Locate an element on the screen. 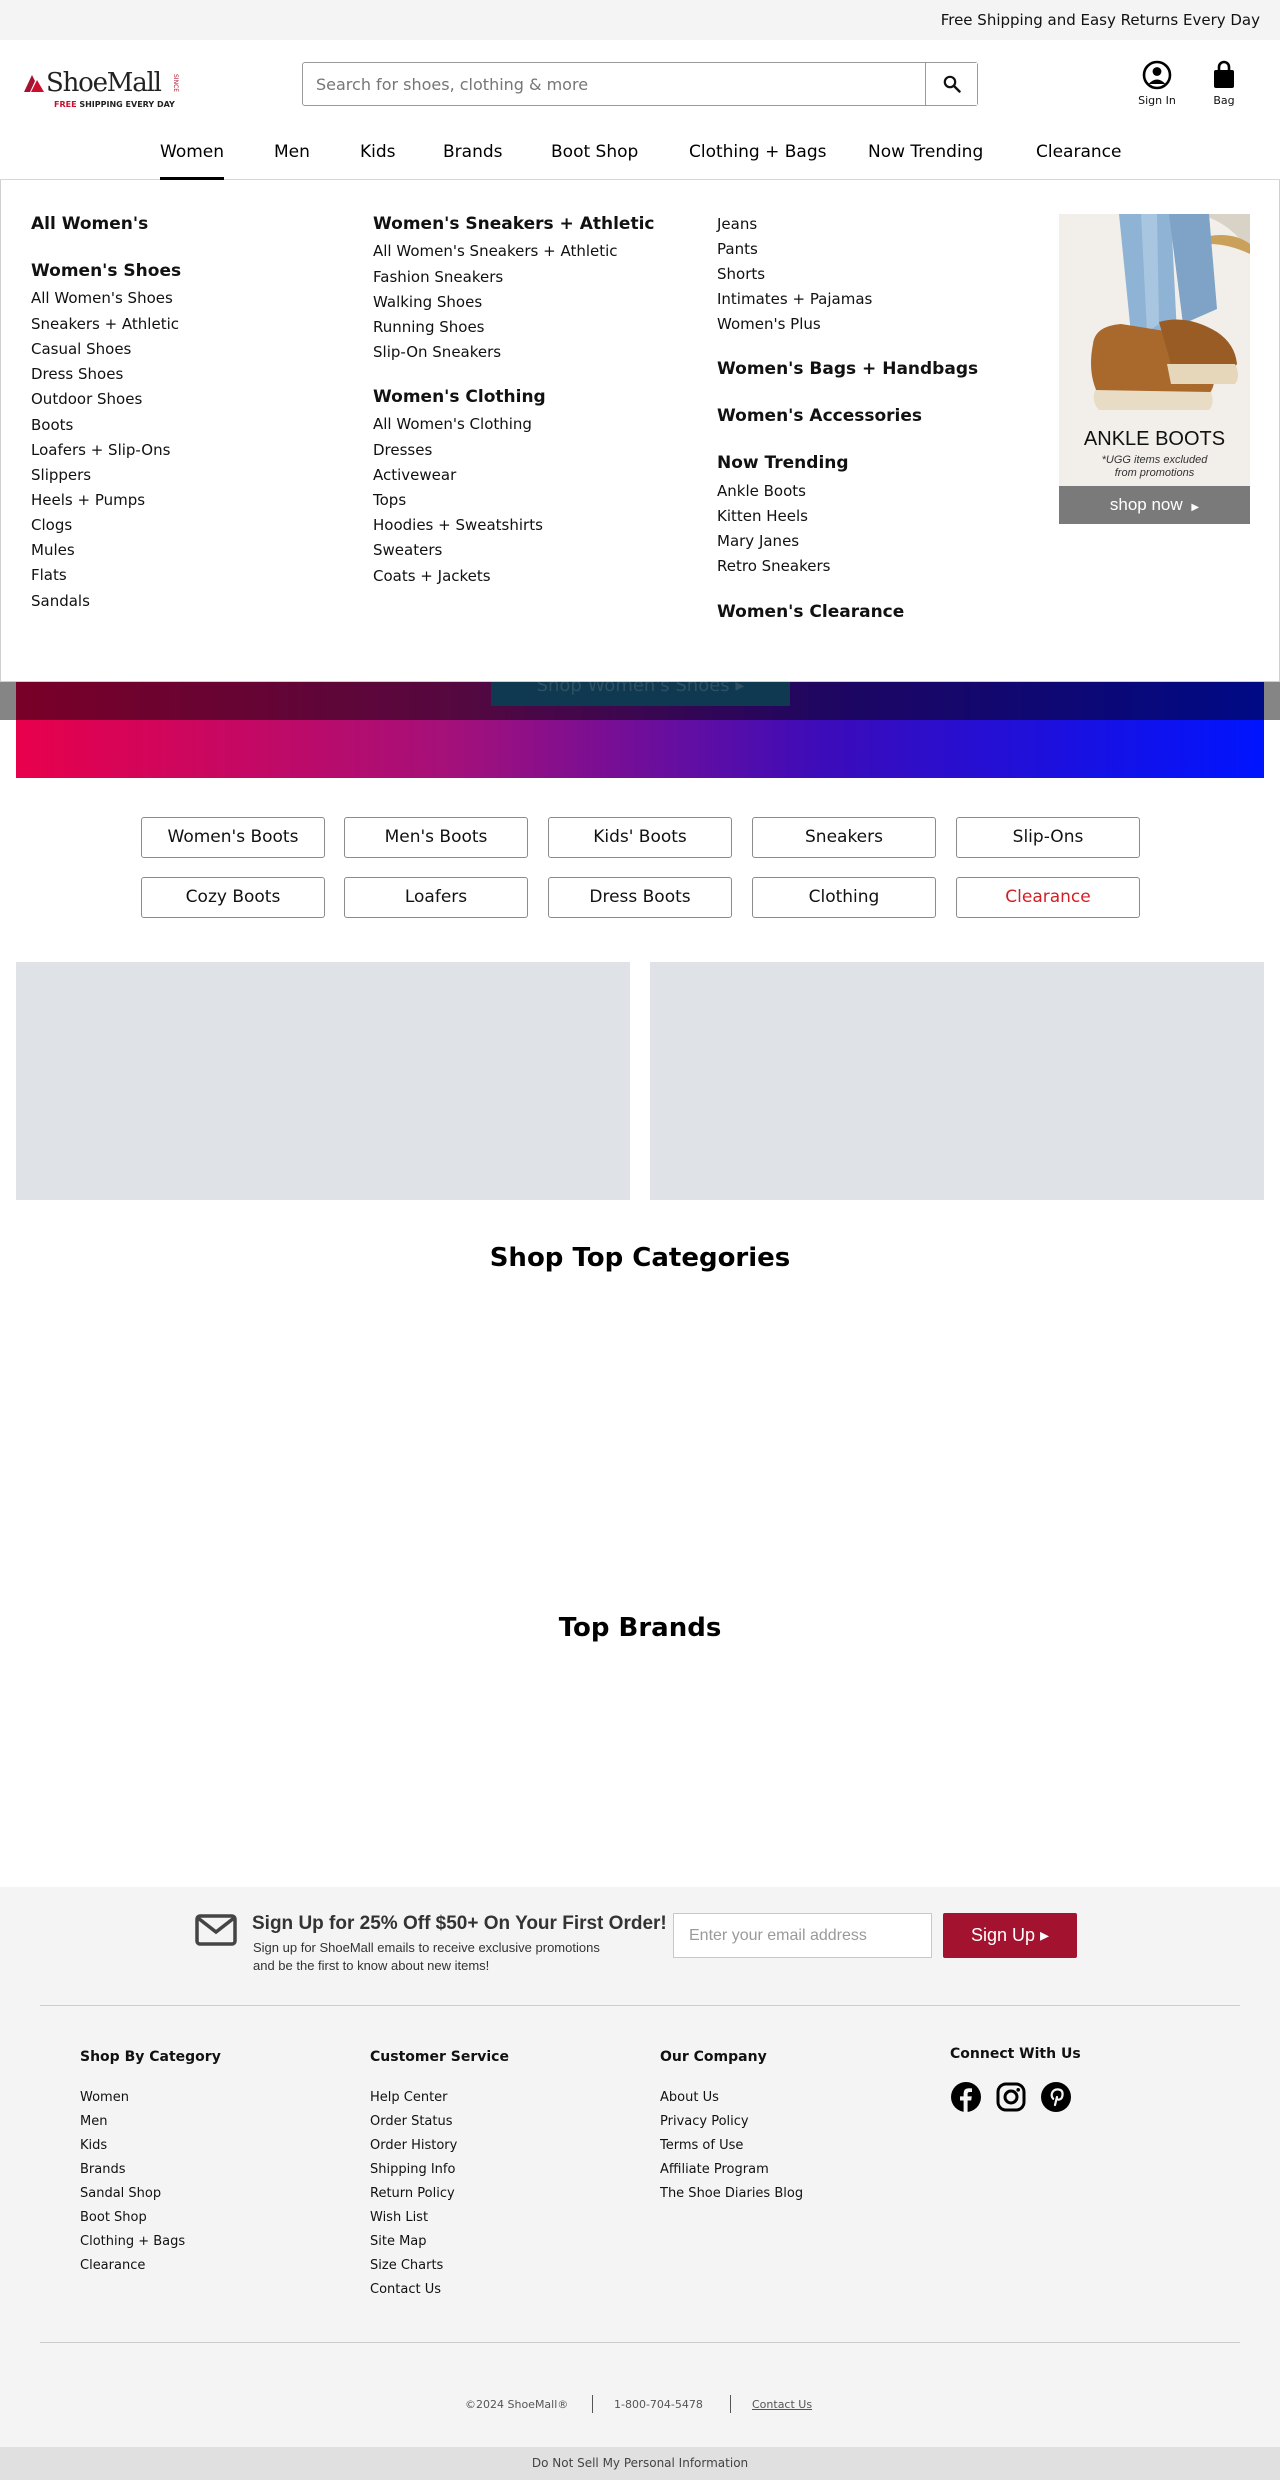  footer-link: The Shoe Diaries Blog is located at coordinates (731, 2193).